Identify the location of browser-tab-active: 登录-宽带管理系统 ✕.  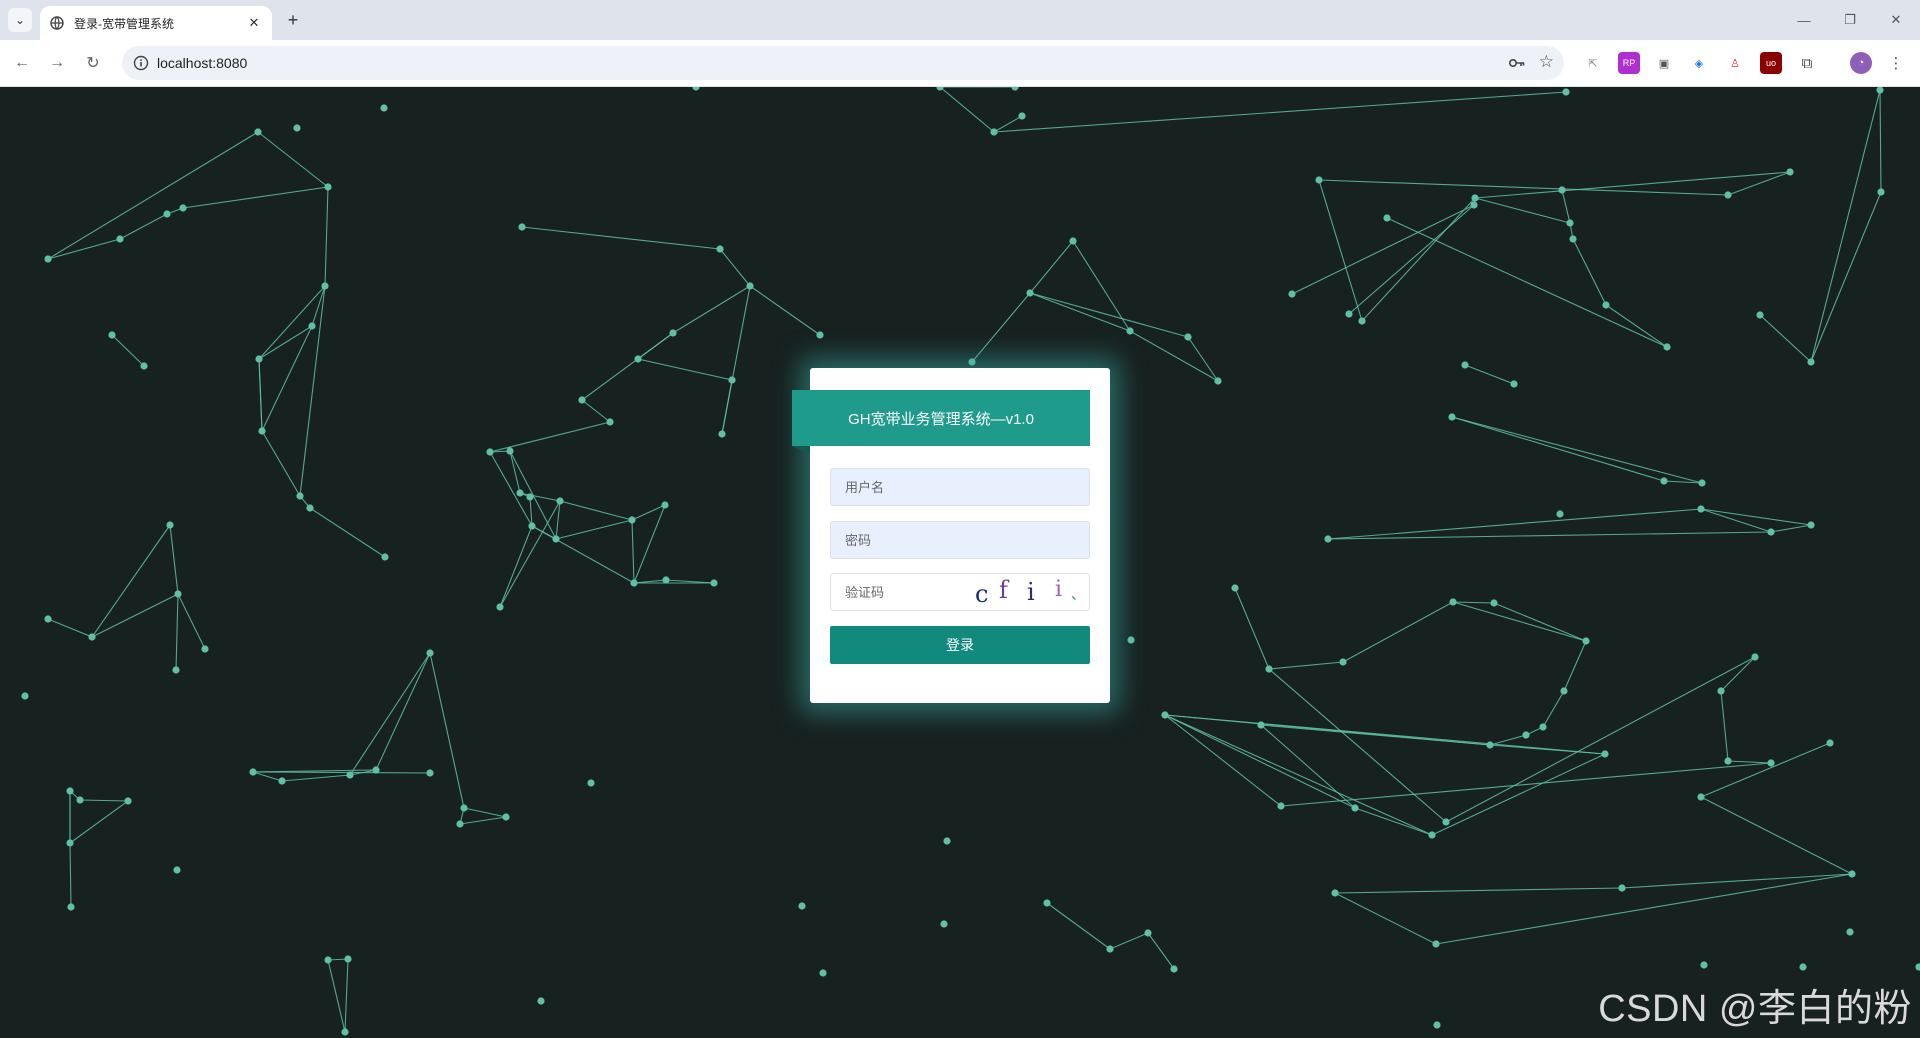
(156, 23).